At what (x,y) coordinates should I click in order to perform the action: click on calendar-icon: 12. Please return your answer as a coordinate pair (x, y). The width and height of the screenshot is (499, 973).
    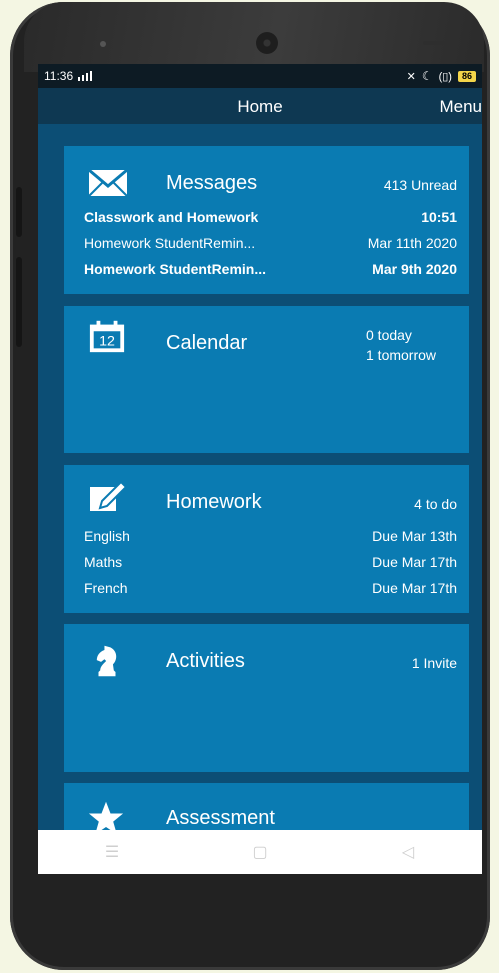
    Looking at the image, I should click on (107, 336).